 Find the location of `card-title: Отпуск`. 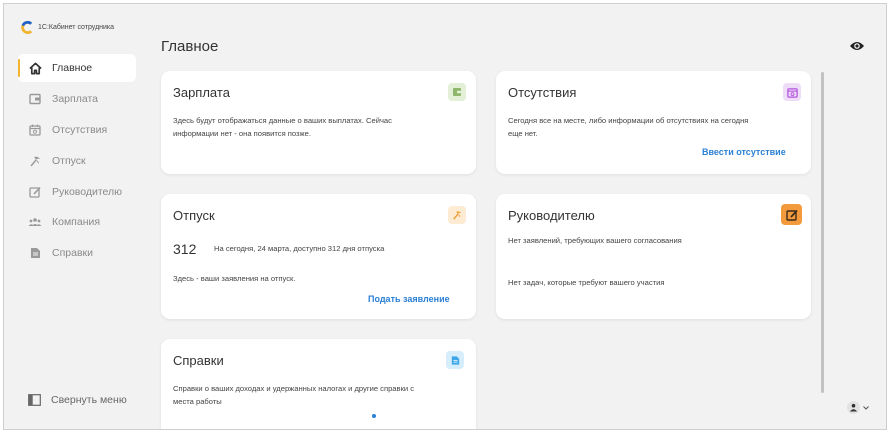

card-title: Отпуск is located at coordinates (194, 215).